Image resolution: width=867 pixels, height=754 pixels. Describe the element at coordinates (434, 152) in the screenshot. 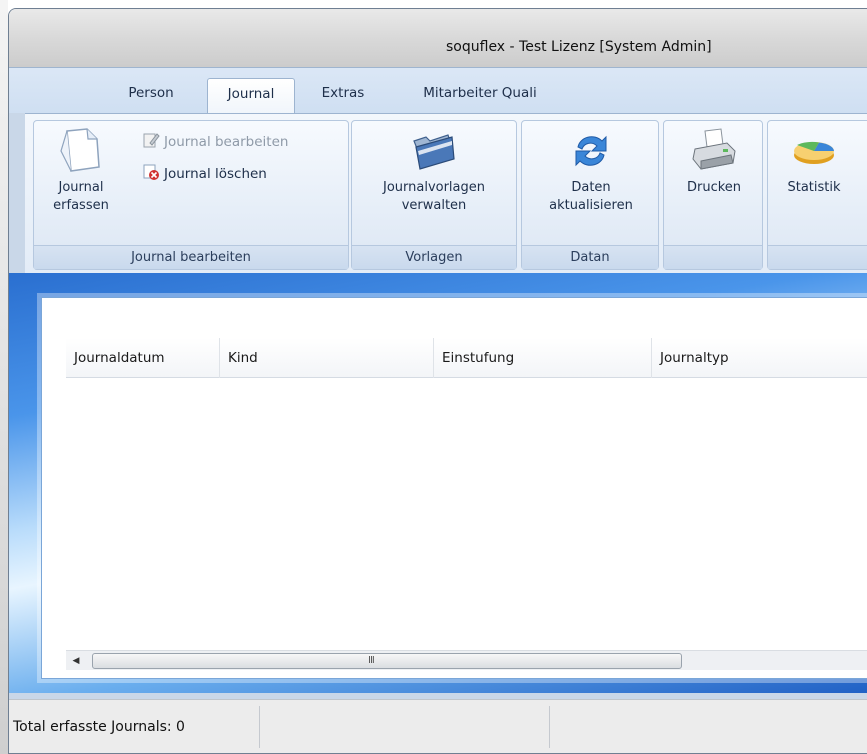

I see `folder-icon` at that location.